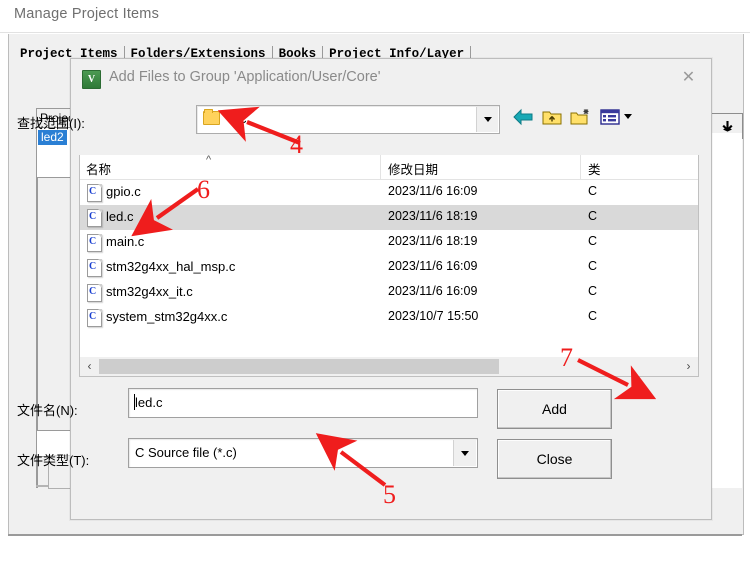 Image resolution: width=750 pixels, height=575 pixels. What do you see at coordinates (348, 119) in the screenshot?
I see `look-in-combobox: Src` at bounding box center [348, 119].